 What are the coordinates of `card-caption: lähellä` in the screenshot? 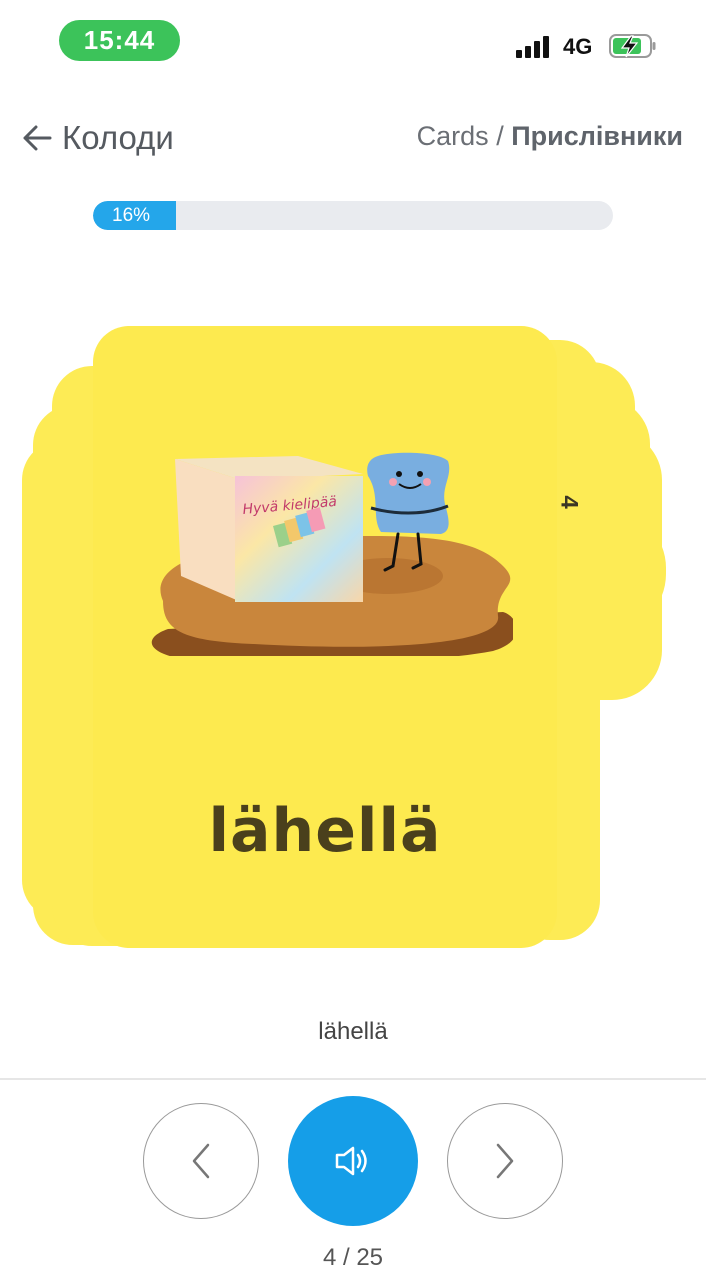 It's located at (353, 1031).